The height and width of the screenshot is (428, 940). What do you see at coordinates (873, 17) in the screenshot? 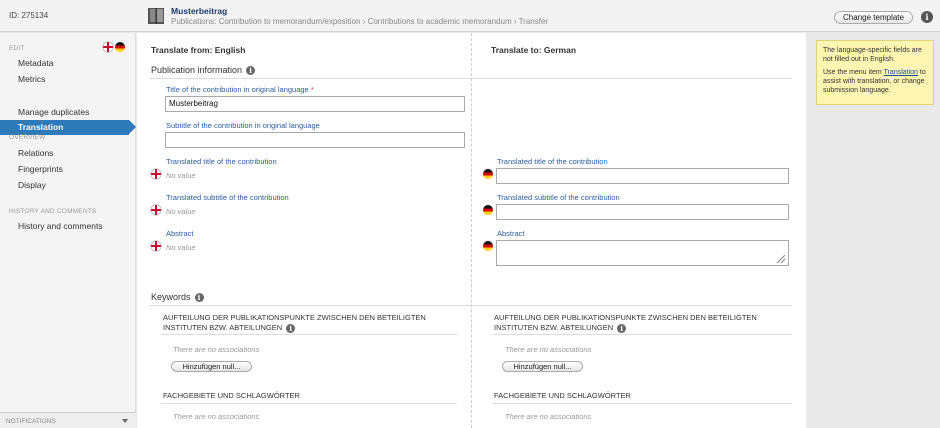
I see `change-template-button: Change template` at bounding box center [873, 17].